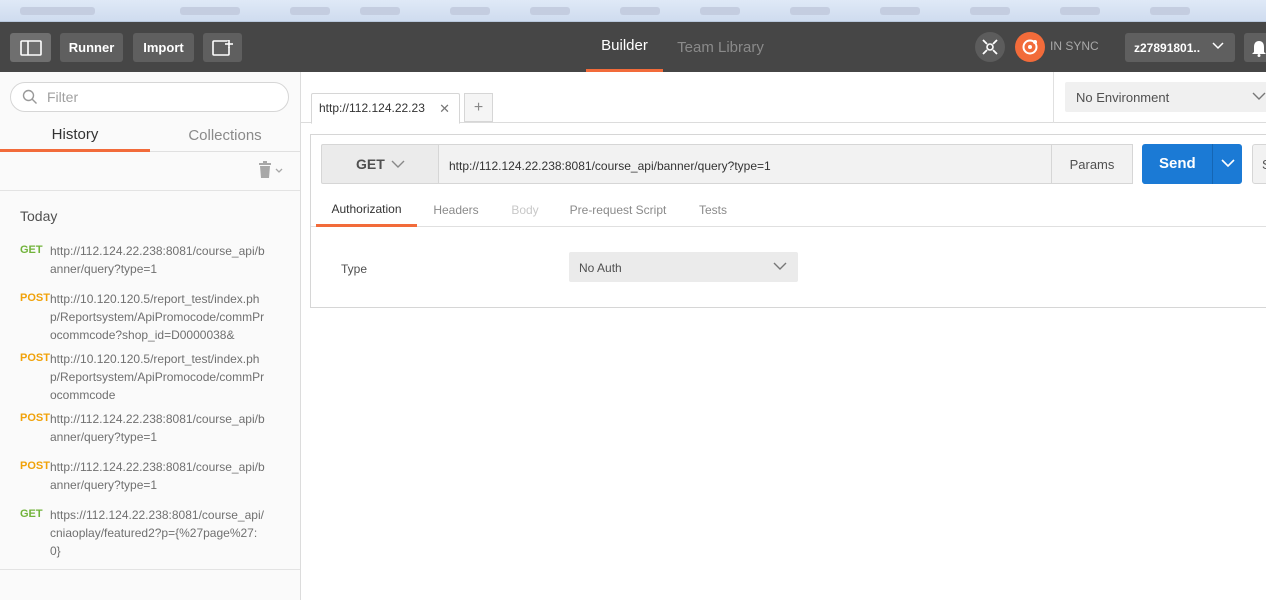  I want to click on tab-headers: Headers, so click(456, 210).